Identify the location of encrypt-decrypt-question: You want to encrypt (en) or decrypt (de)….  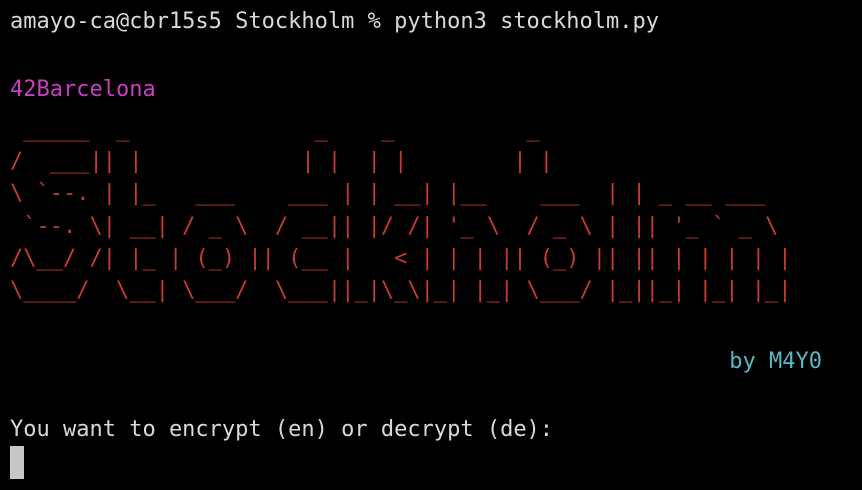
(282, 429).